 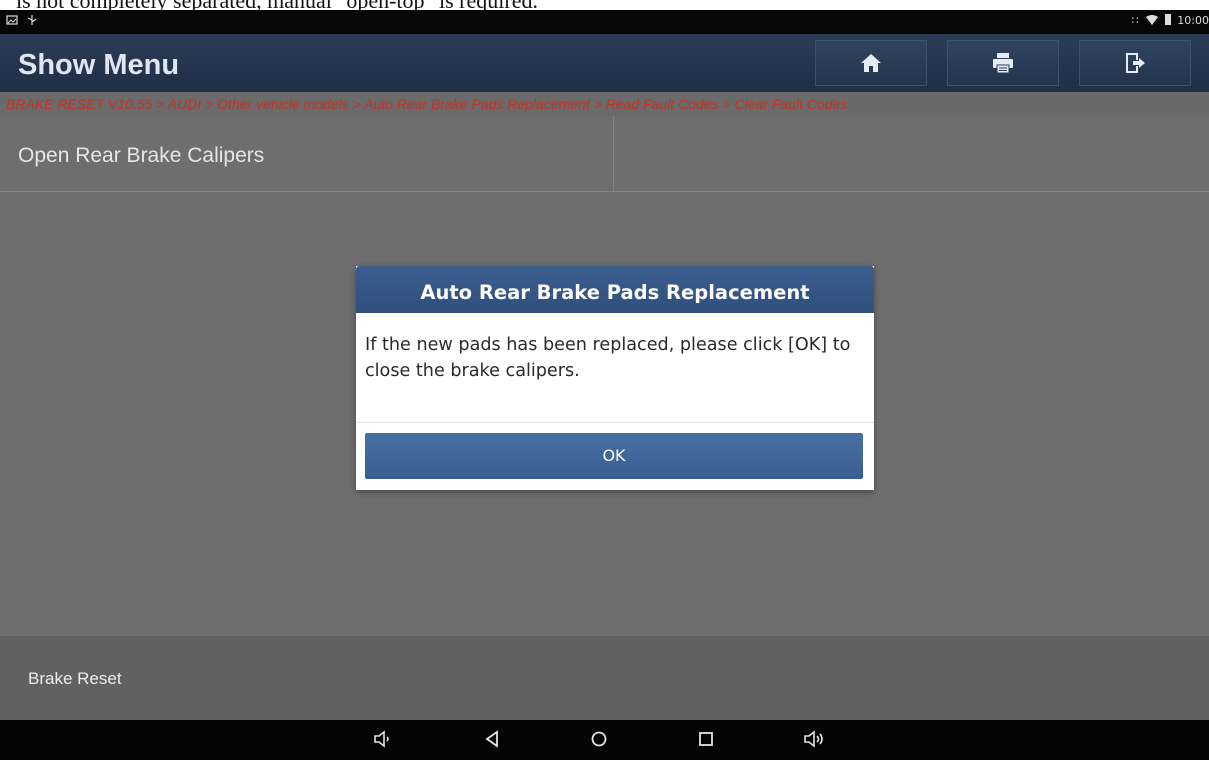 I want to click on clock: 10:00, so click(x=1193, y=20).